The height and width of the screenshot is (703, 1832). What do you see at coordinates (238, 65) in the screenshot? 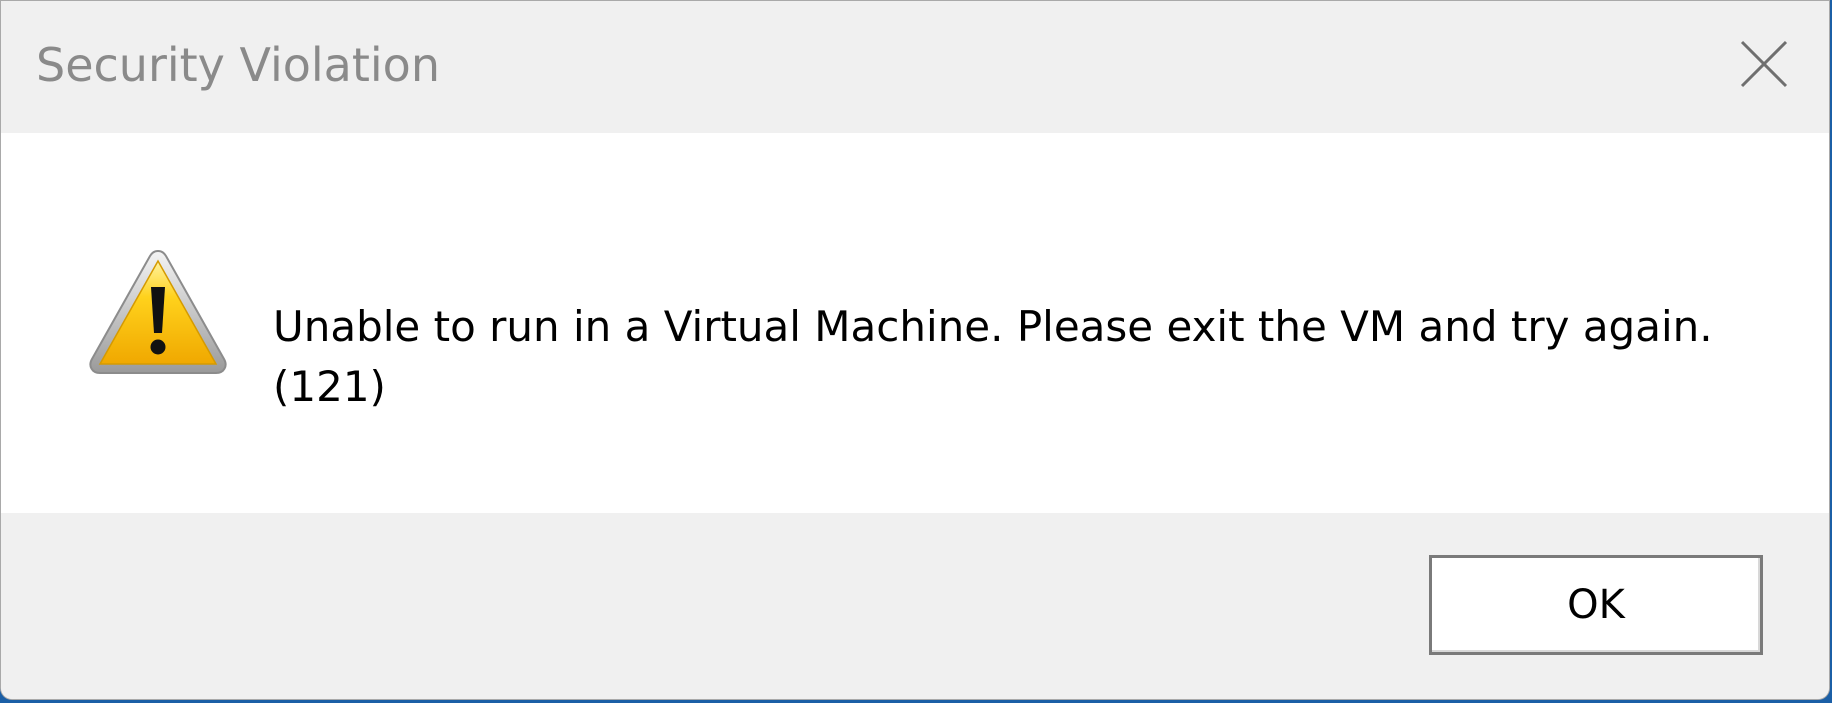
I see `window-title: Security Violation` at bounding box center [238, 65].